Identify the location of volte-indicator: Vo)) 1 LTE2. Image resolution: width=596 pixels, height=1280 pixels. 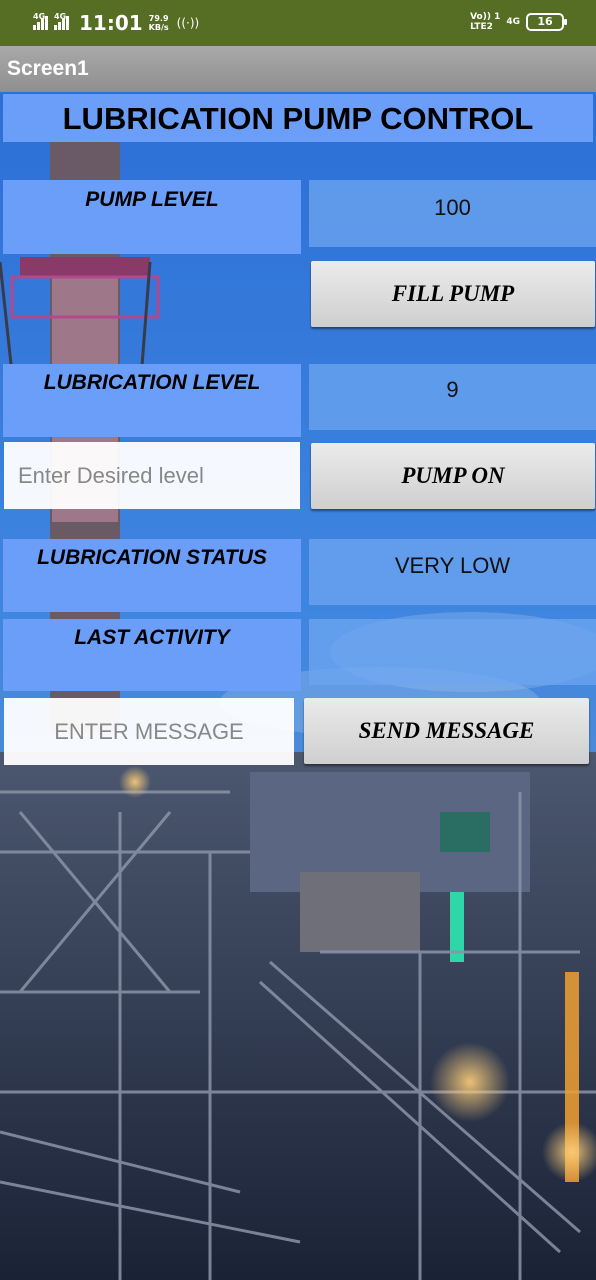
(485, 22).